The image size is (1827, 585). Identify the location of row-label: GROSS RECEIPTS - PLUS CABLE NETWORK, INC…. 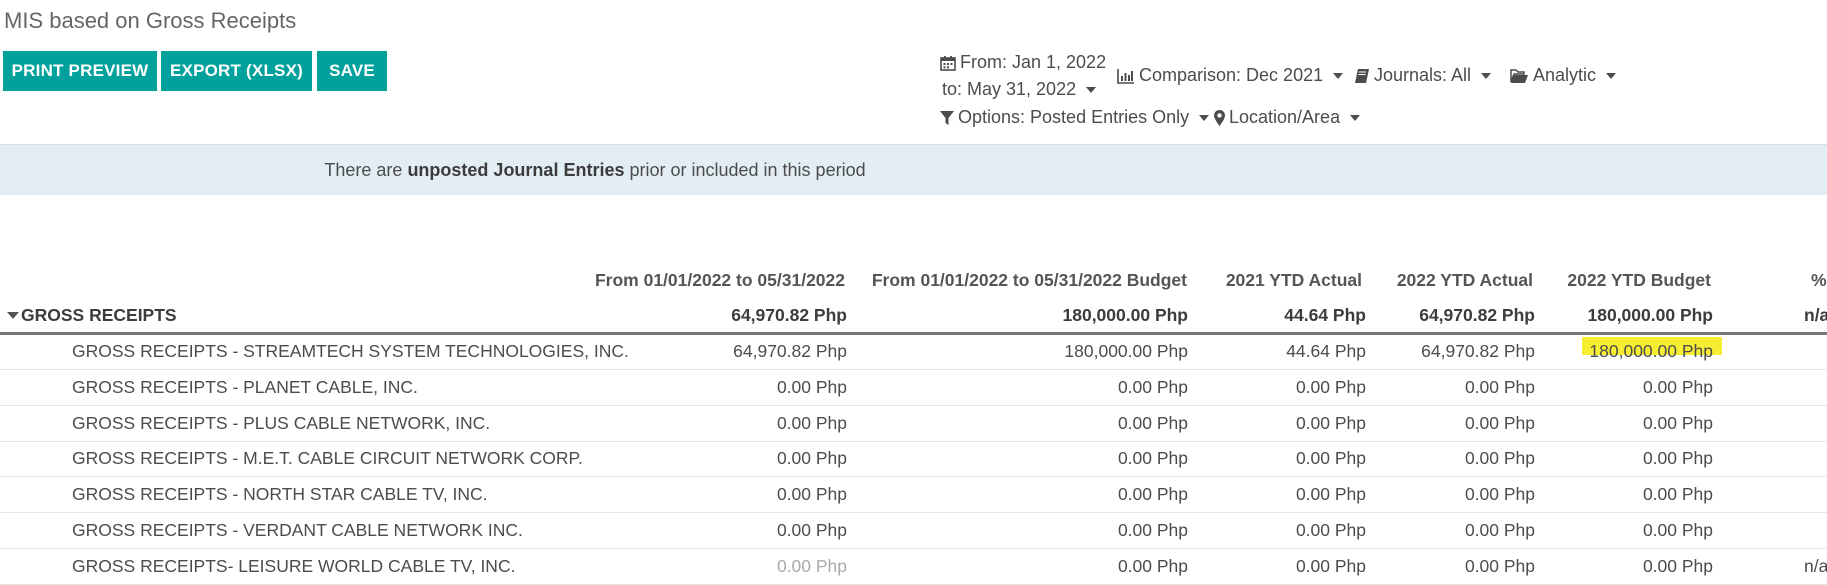
(281, 422).